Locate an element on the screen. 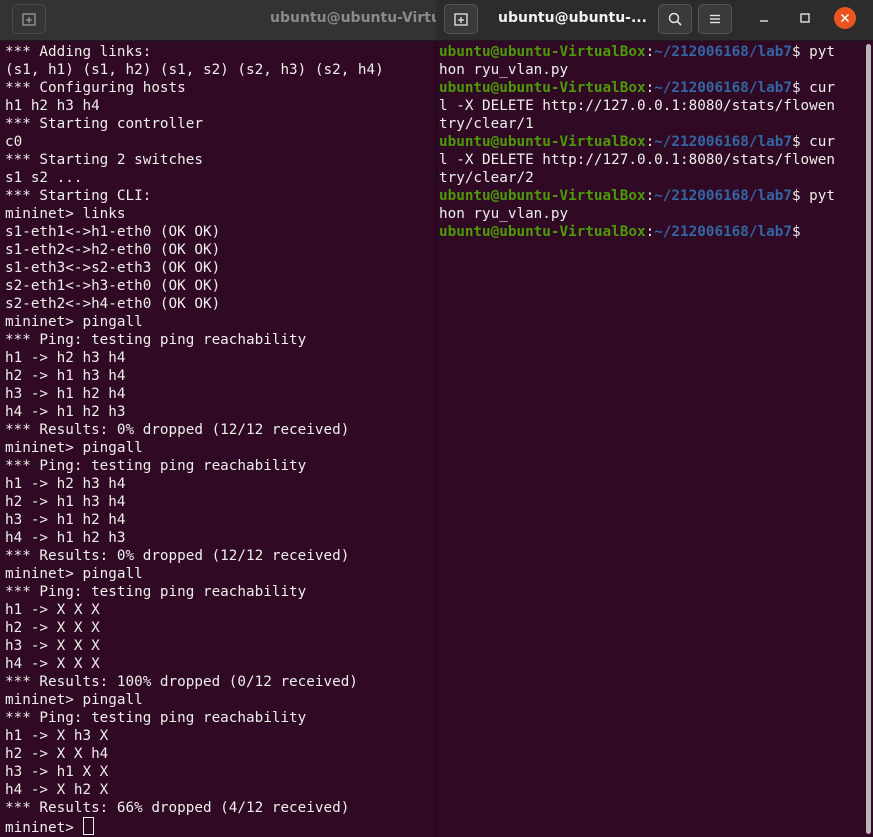 This screenshot has width=873, height=837. maximize-icon is located at coordinates (805, 18).